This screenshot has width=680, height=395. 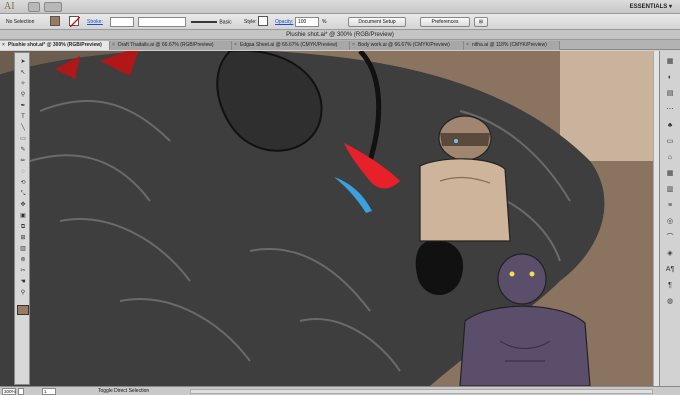 I want to click on brush-definition: Basic, so click(x=211, y=22).